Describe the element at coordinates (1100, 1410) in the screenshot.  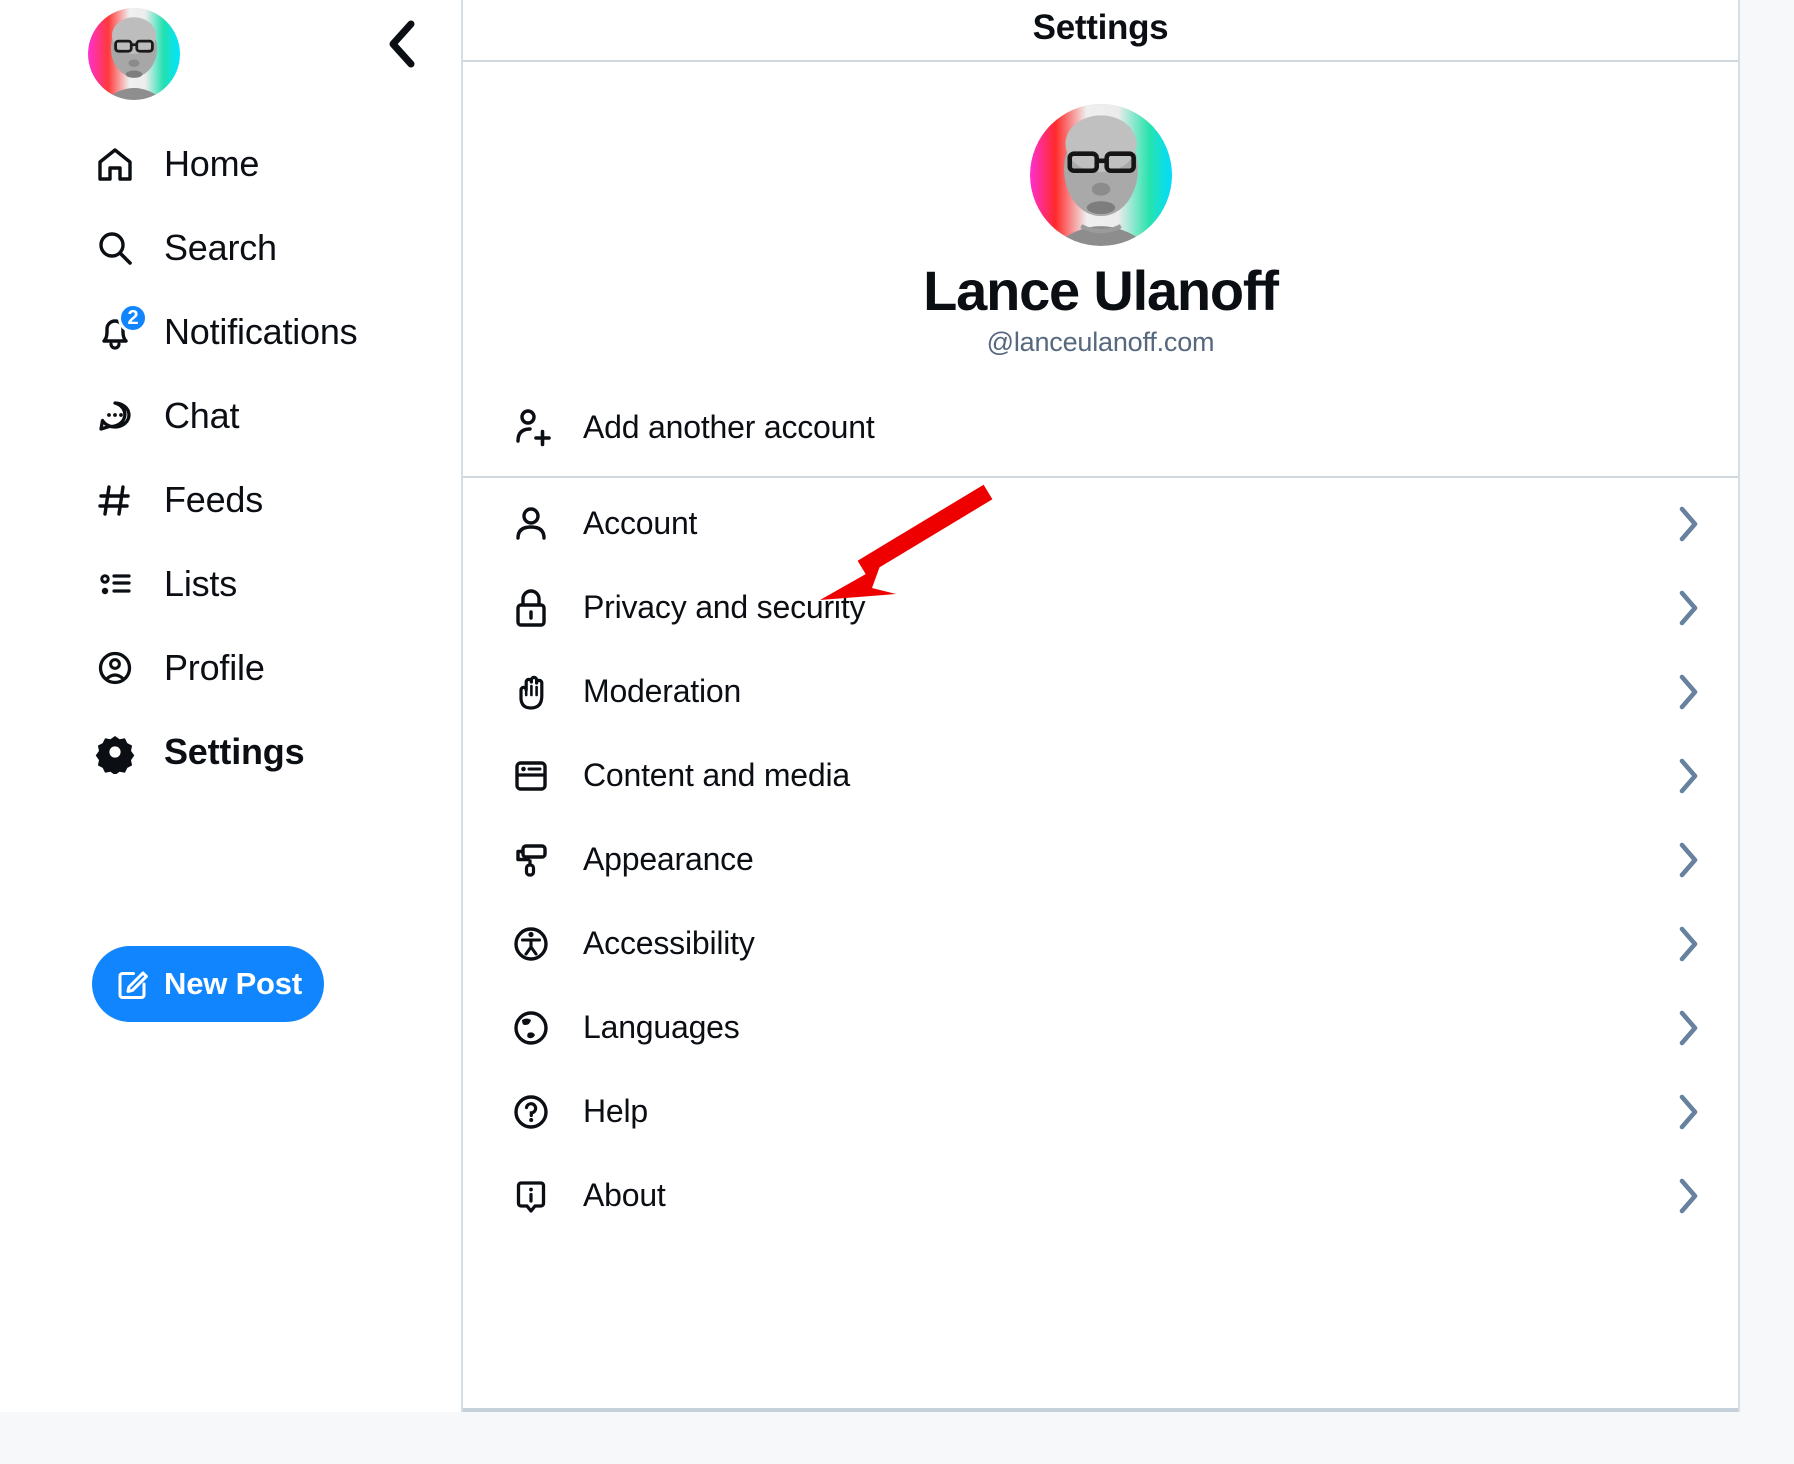
I see `bottom-divider` at that location.